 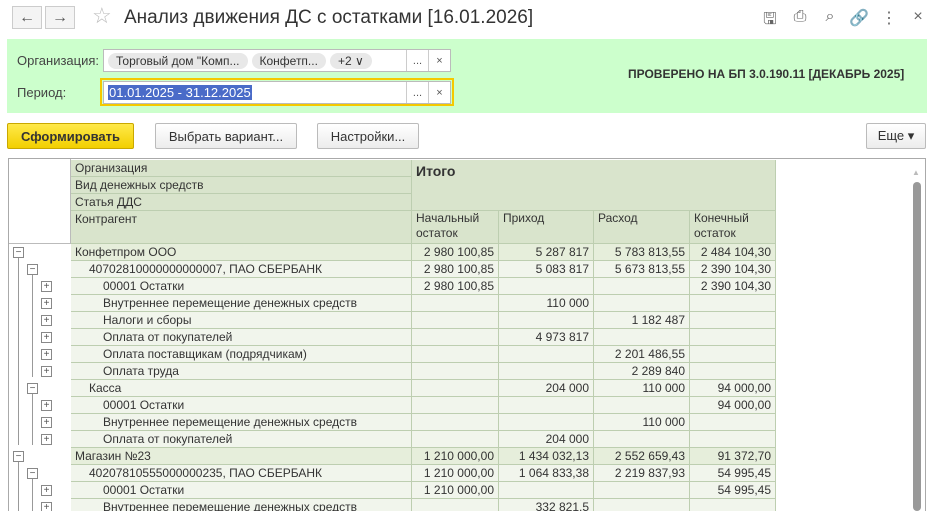 I want to click on period-clear-button: ×, so click(x=439, y=92).